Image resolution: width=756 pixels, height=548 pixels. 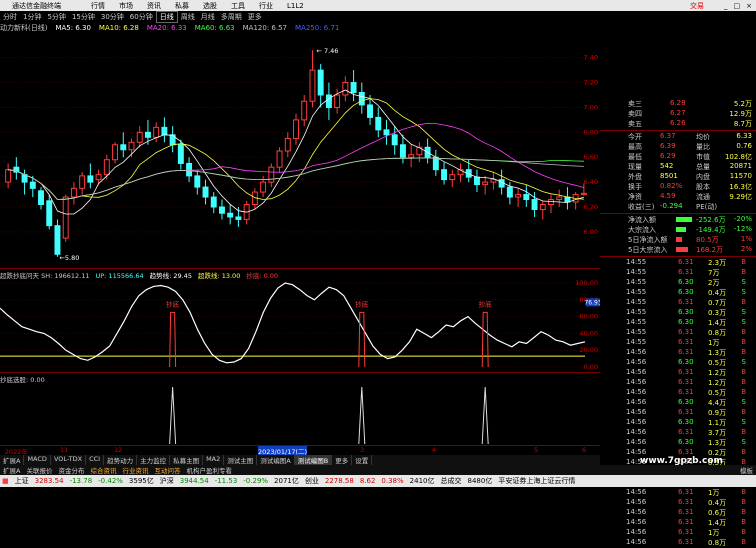 I want to click on tick-row: 14:56 6.31 0.9万 B, so click(x=678, y=413).